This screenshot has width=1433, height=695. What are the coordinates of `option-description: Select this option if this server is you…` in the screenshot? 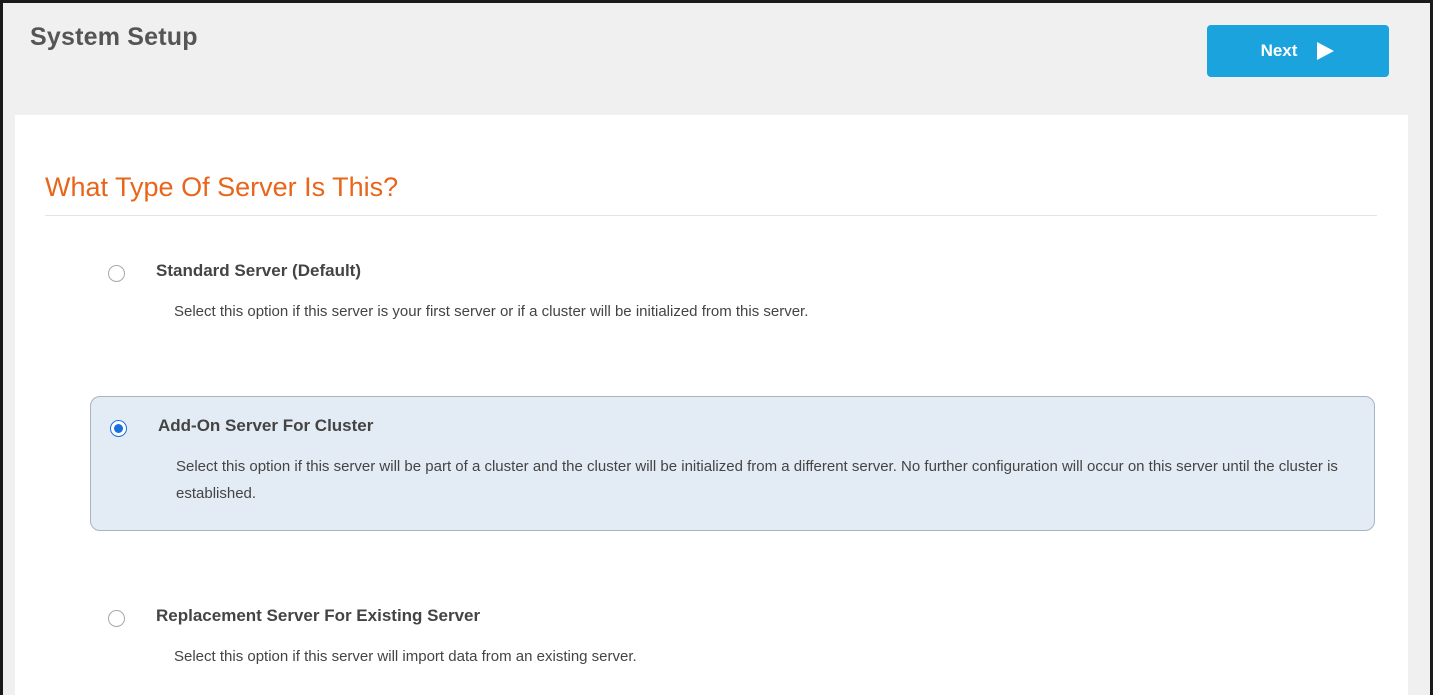 It's located at (491, 311).